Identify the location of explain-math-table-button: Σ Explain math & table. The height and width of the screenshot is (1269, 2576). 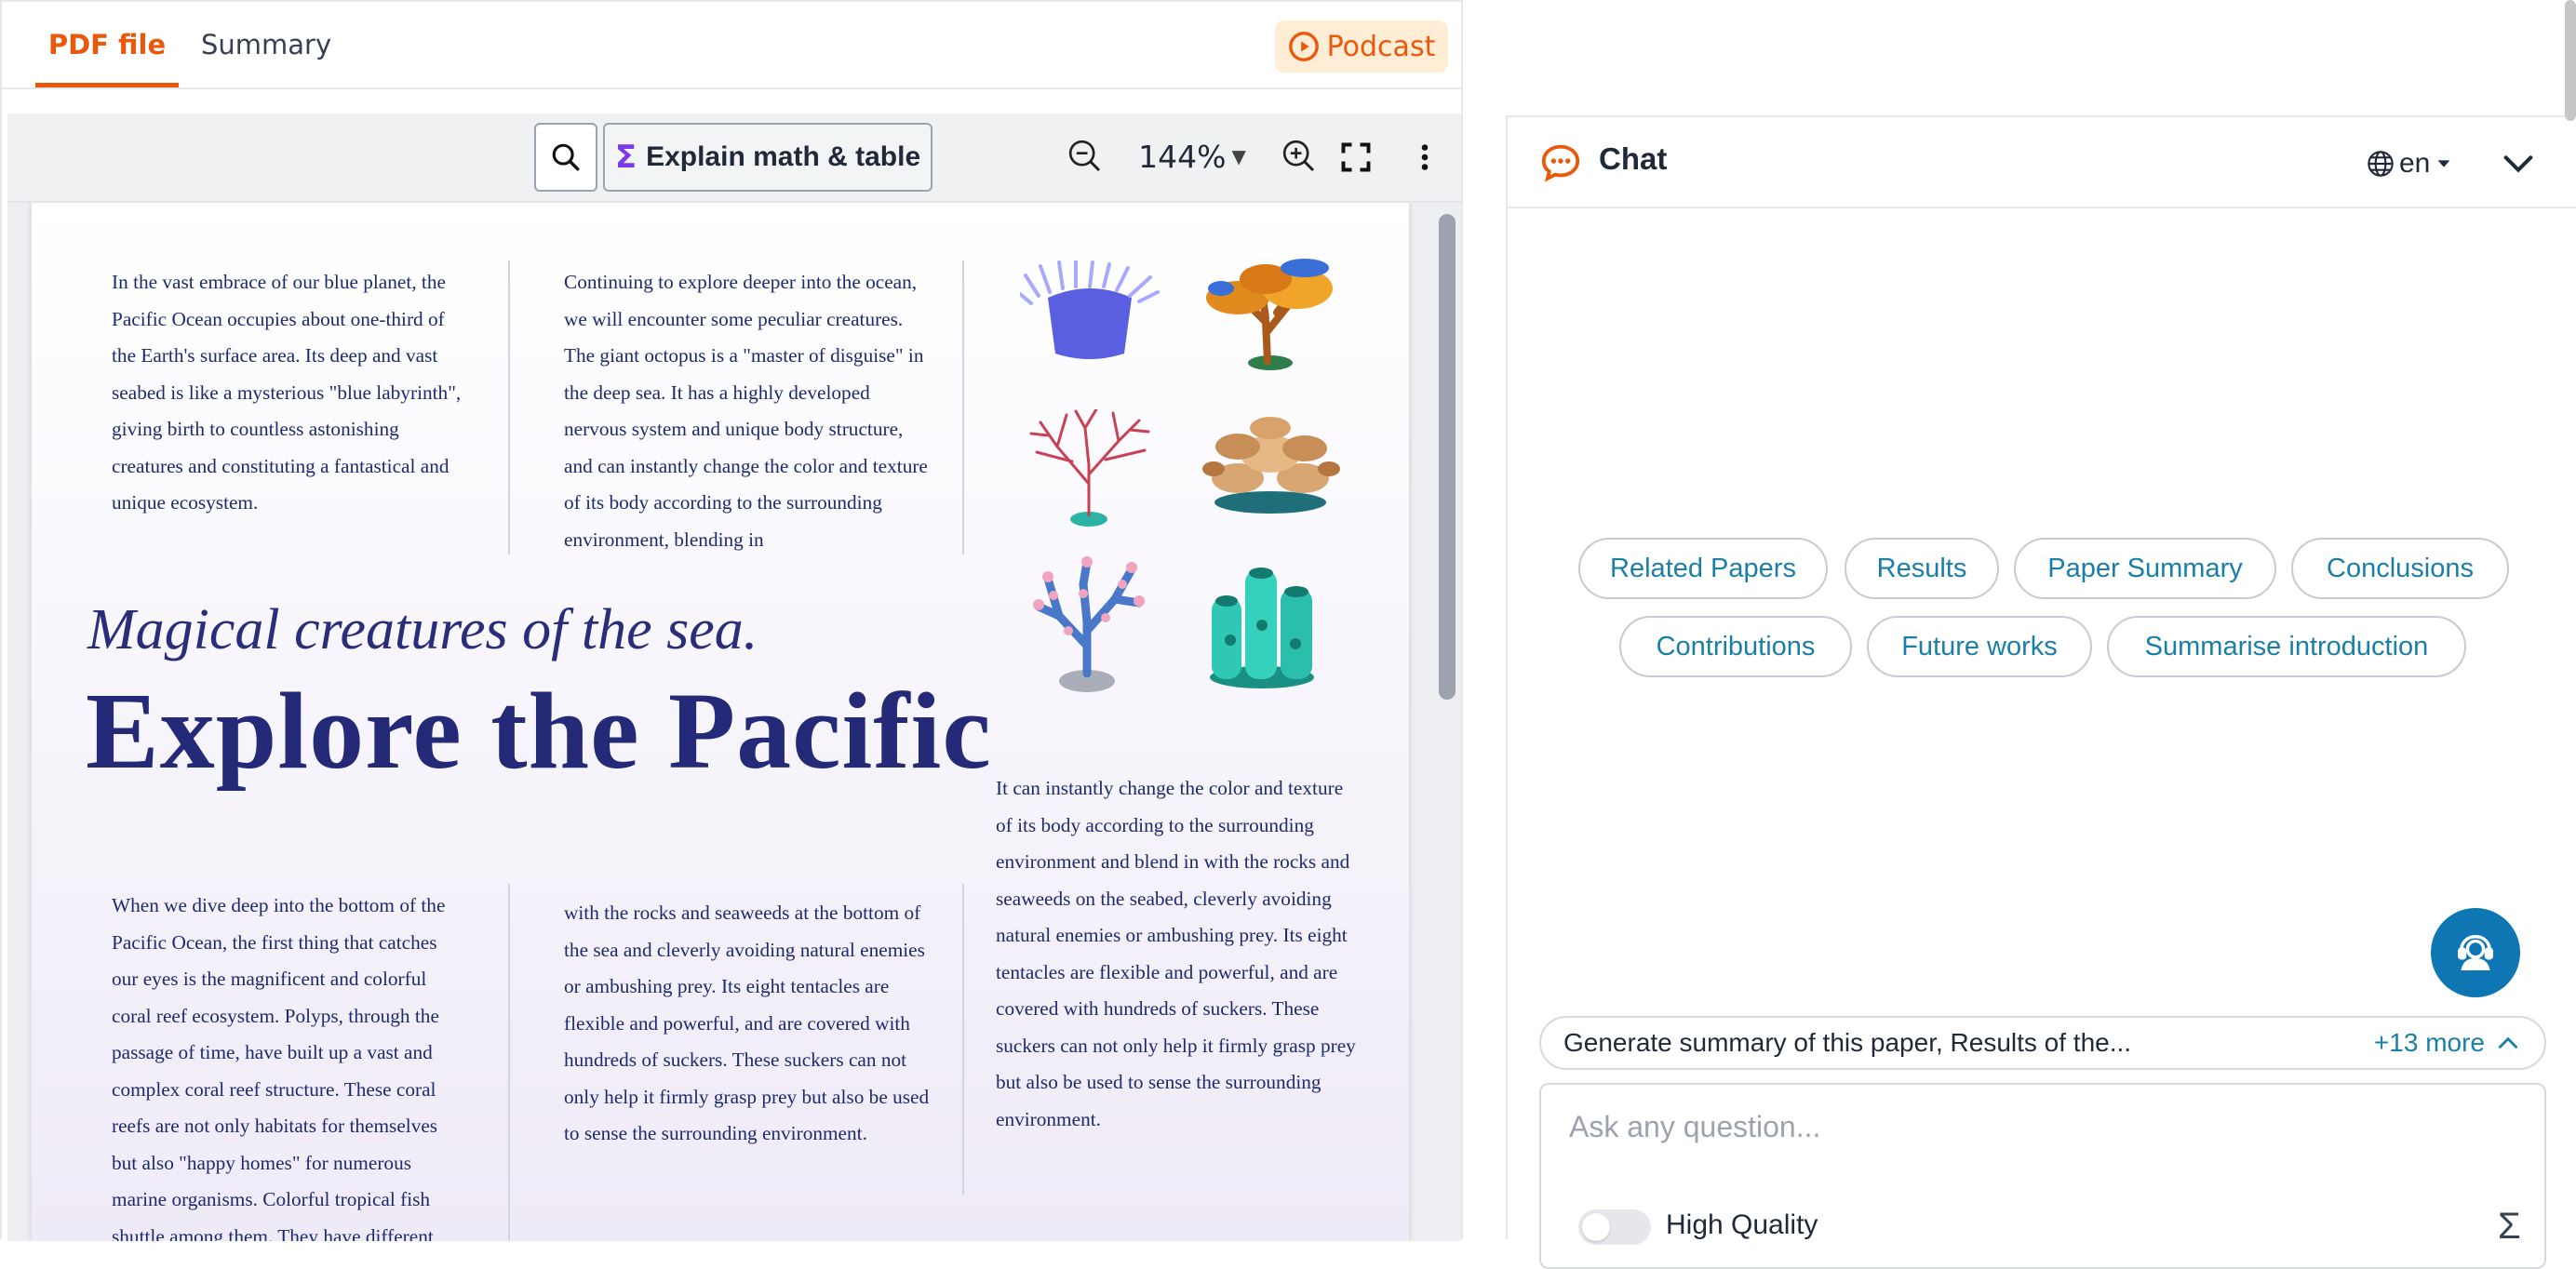
(767, 157).